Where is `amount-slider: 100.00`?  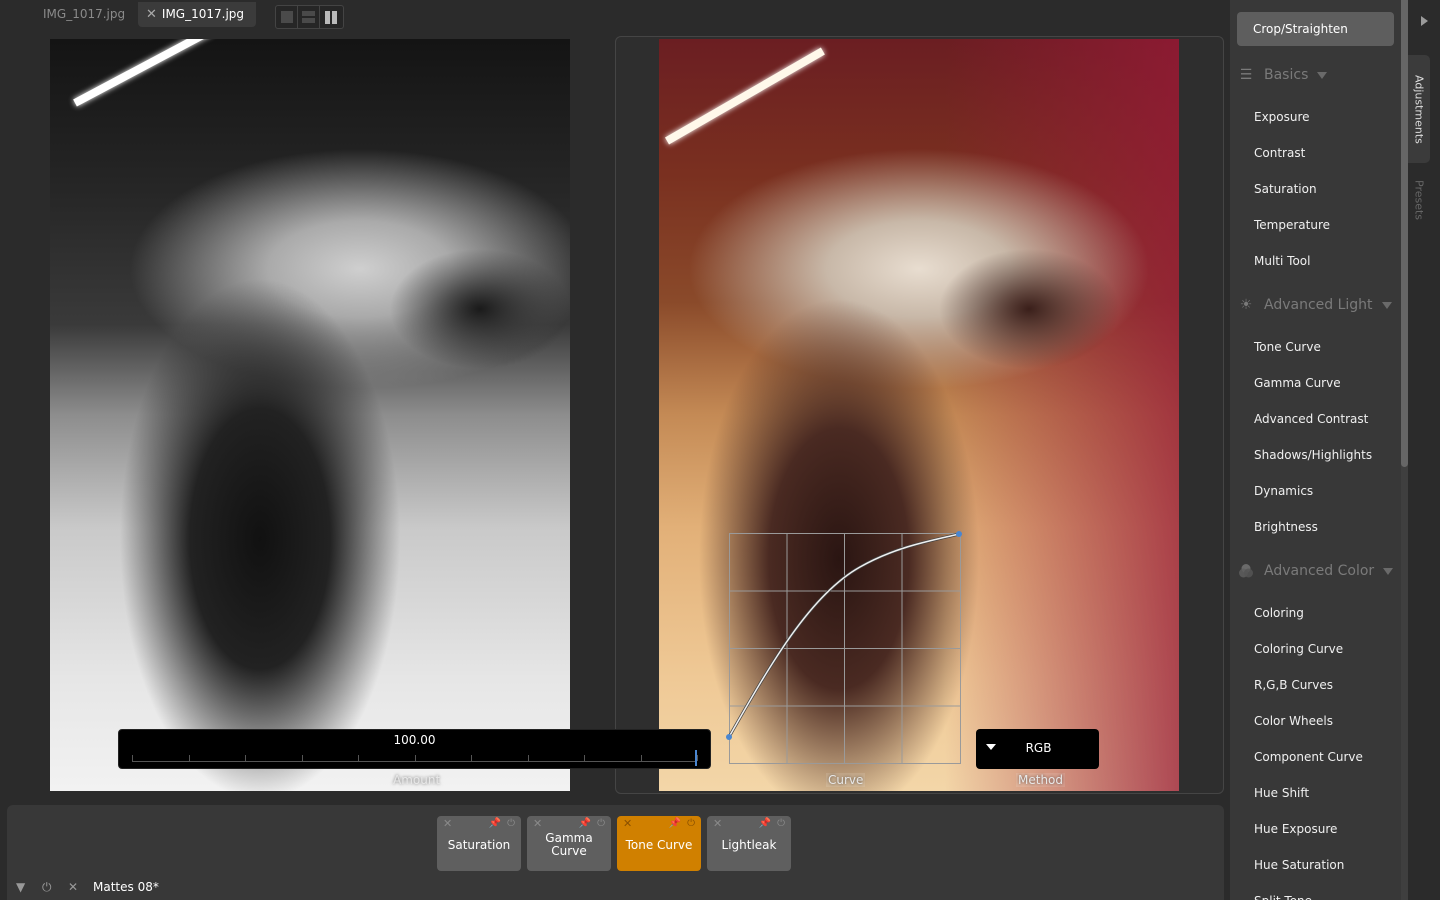
amount-slider: 100.00 is located at coordinates (414, 749).